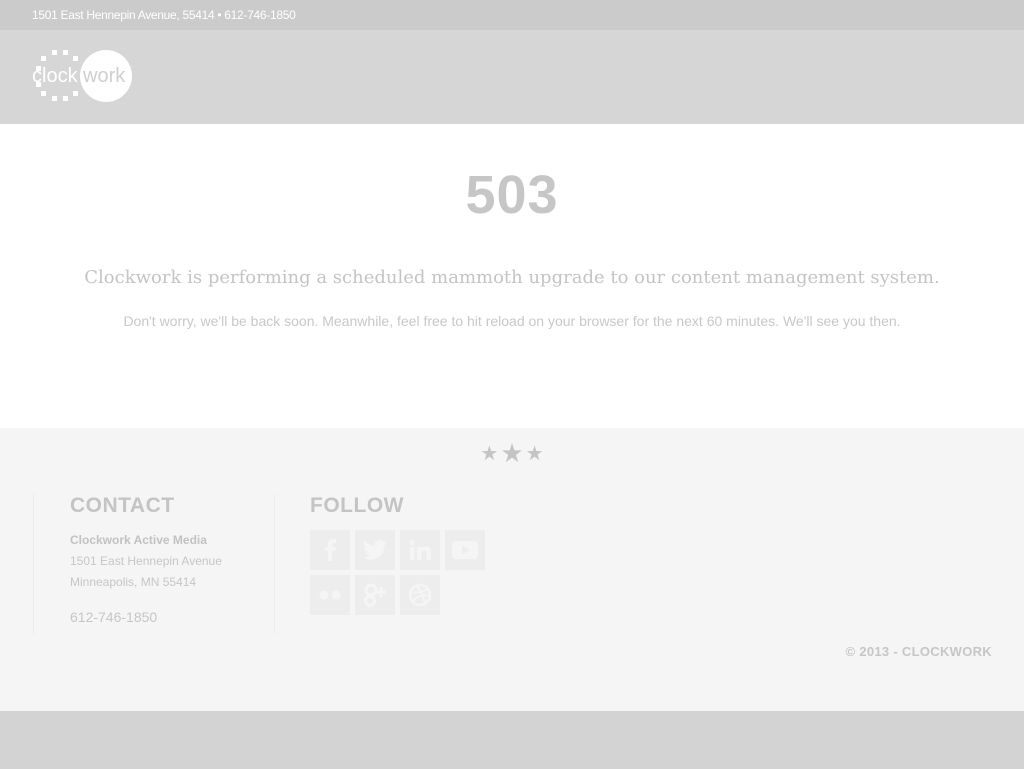  I want to click on facebook-icon, so click(330, 550).